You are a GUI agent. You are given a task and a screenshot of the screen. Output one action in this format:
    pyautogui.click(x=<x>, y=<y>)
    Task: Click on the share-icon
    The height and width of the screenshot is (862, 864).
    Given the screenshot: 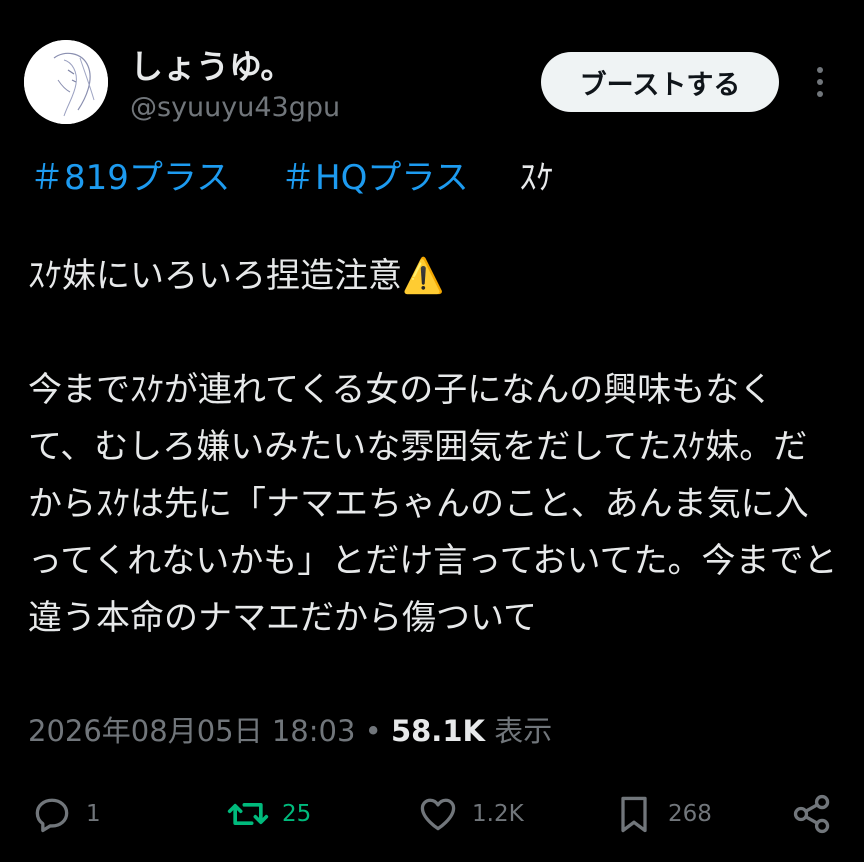 What is the action you would take?
    pyautogui.click(x=811, y=814)
    